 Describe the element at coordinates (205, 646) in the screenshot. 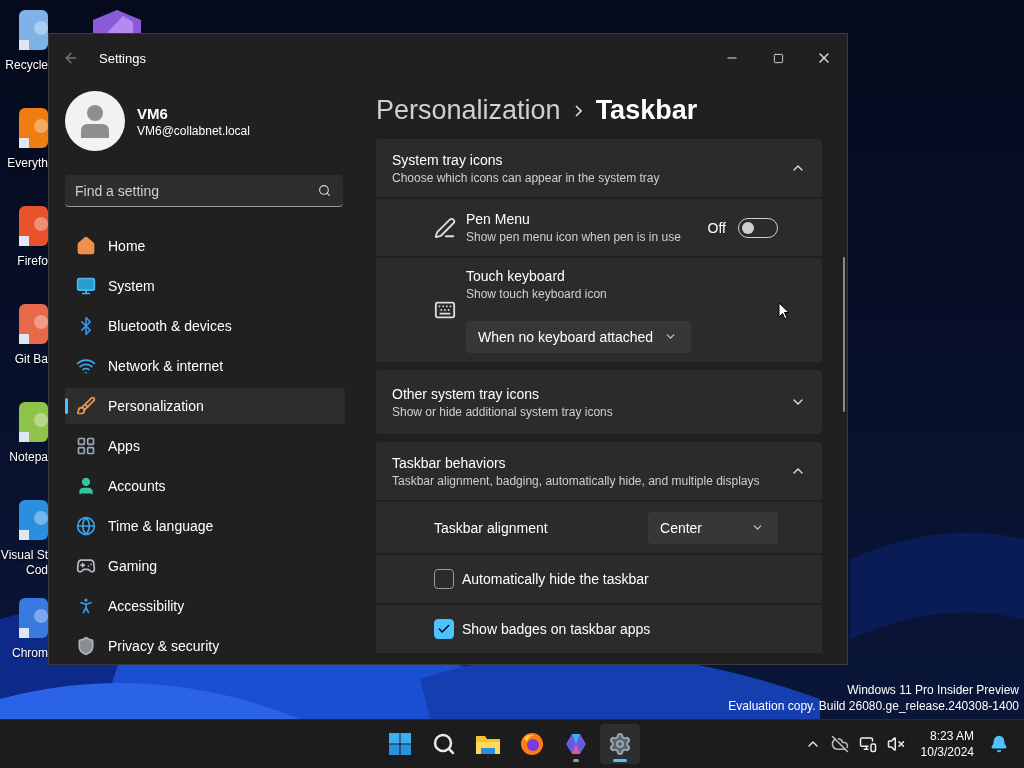

I see `nav-item: Privacy & security` at that location.